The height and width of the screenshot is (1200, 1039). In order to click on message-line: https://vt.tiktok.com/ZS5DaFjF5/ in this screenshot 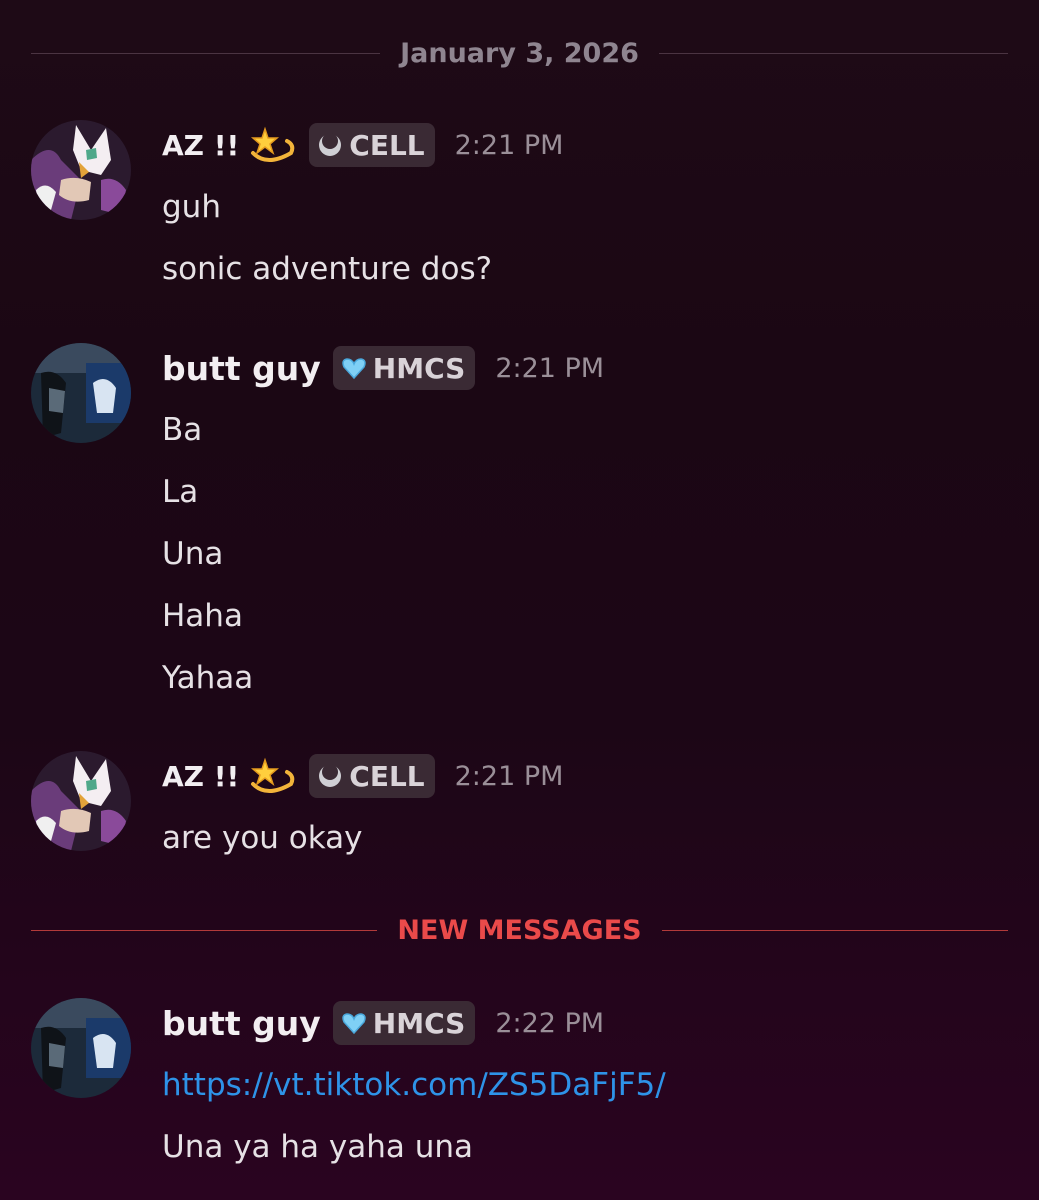, I will do `click(585, 1085)`.